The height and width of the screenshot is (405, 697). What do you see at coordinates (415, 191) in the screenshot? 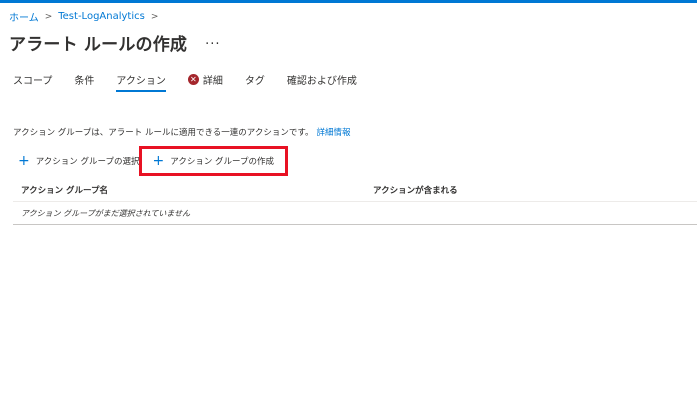
I see `column-header-actions-included: アクションが含まれる` at bounding box center [415, 191].